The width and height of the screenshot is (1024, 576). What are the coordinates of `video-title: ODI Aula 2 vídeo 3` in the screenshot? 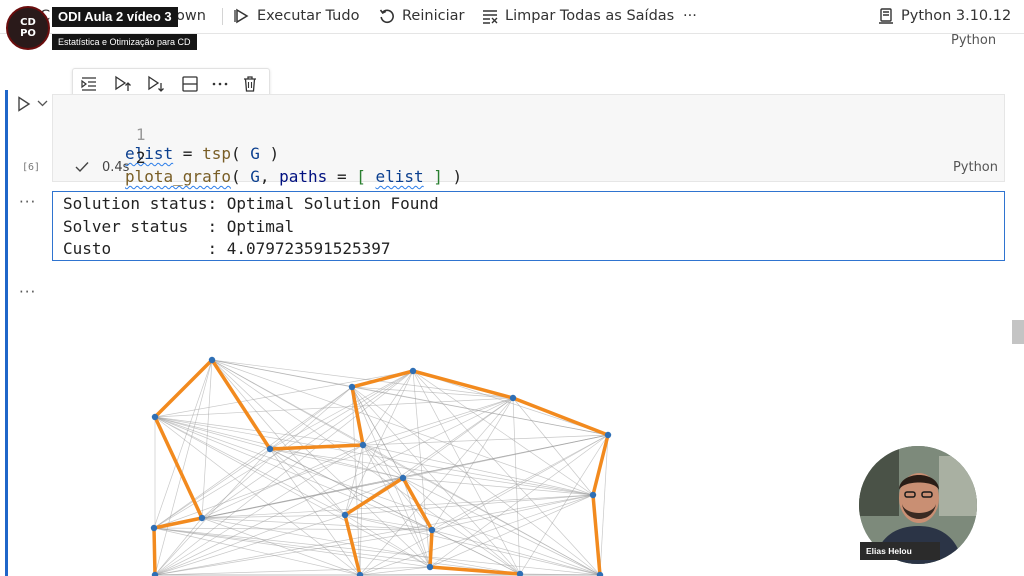 It's located at (115, 17).